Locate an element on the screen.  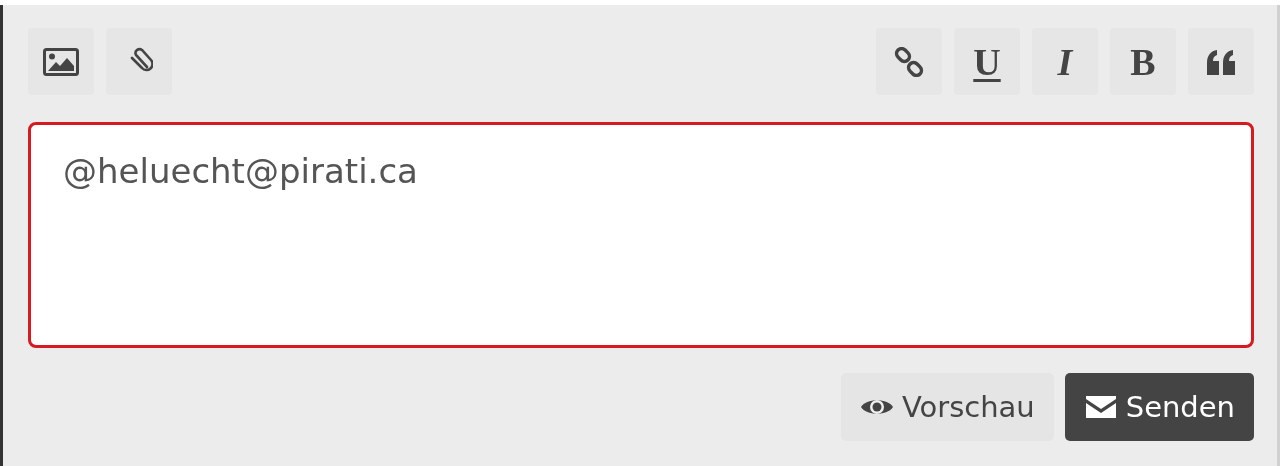
link-icon is located at coordinates (909, 61).